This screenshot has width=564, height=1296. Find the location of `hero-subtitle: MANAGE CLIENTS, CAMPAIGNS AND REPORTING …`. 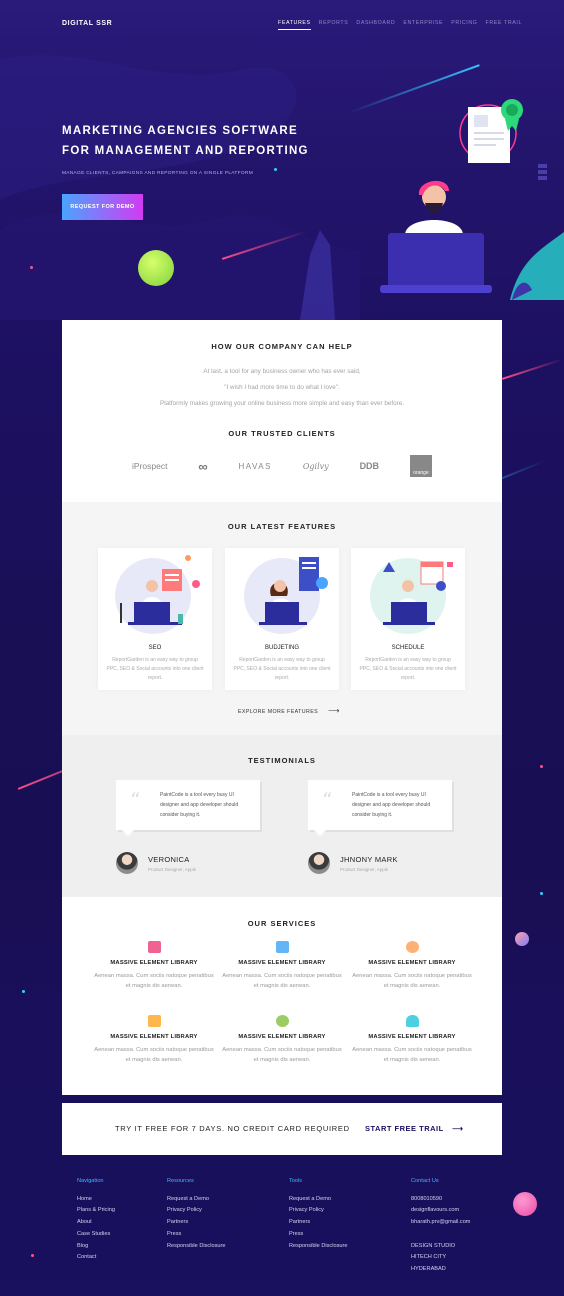

hero-subtitle: MANAGE CLIENTS, CAMPAIGNS AND REPORTING … is located at coordinates (157, 173).